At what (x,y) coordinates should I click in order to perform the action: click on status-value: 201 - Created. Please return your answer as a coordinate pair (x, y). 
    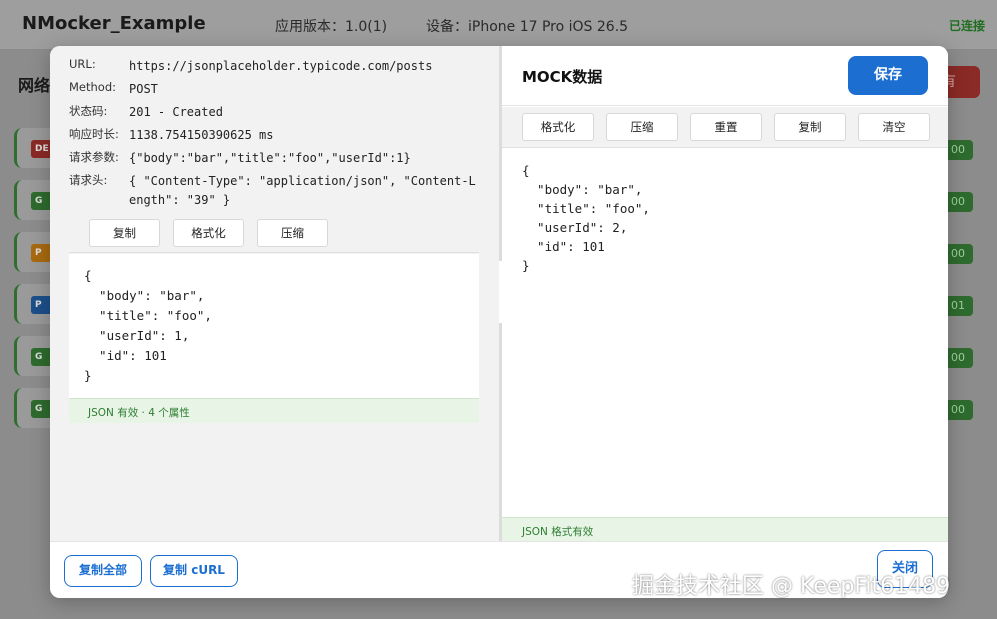
    Looking at the image, I should click on (176, 112).